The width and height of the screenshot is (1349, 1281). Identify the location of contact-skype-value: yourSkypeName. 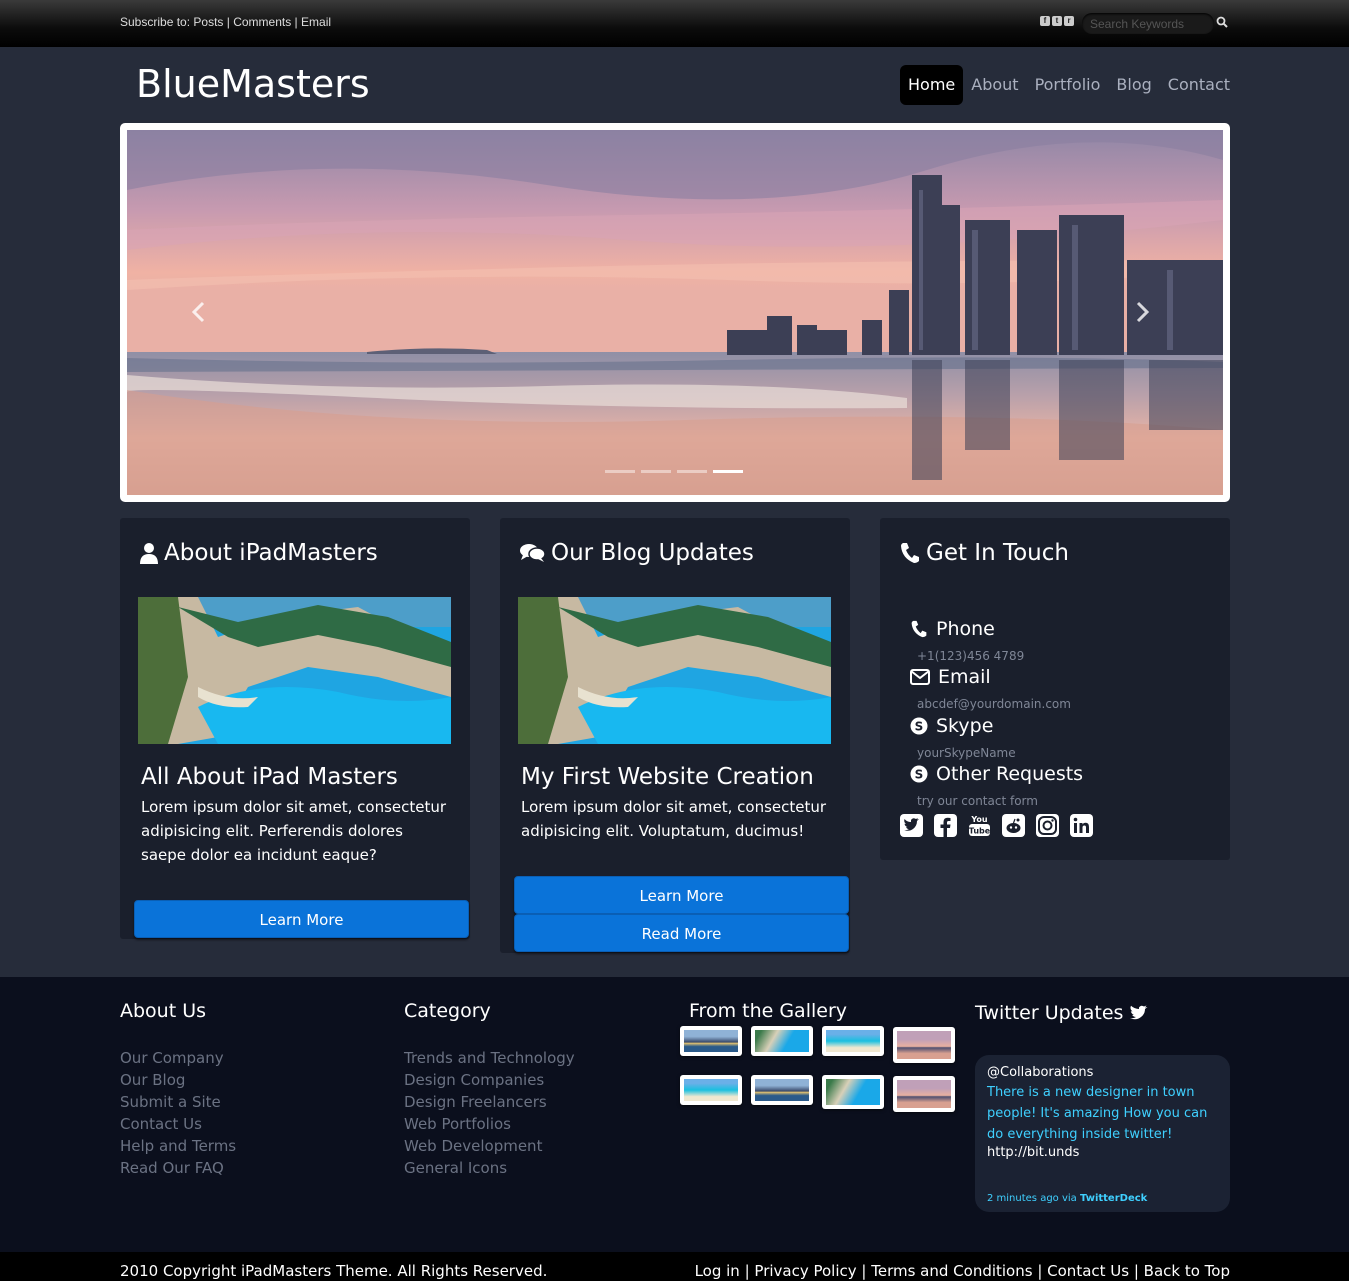
(966, 753).